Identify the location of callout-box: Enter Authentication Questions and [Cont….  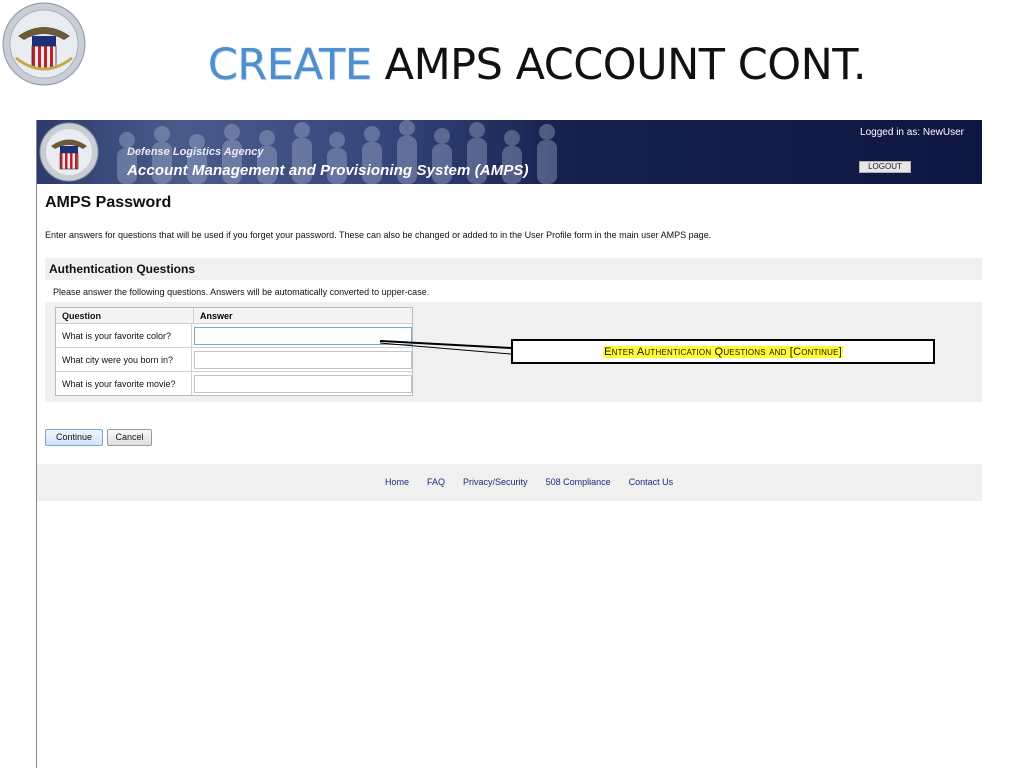
(723, 351).